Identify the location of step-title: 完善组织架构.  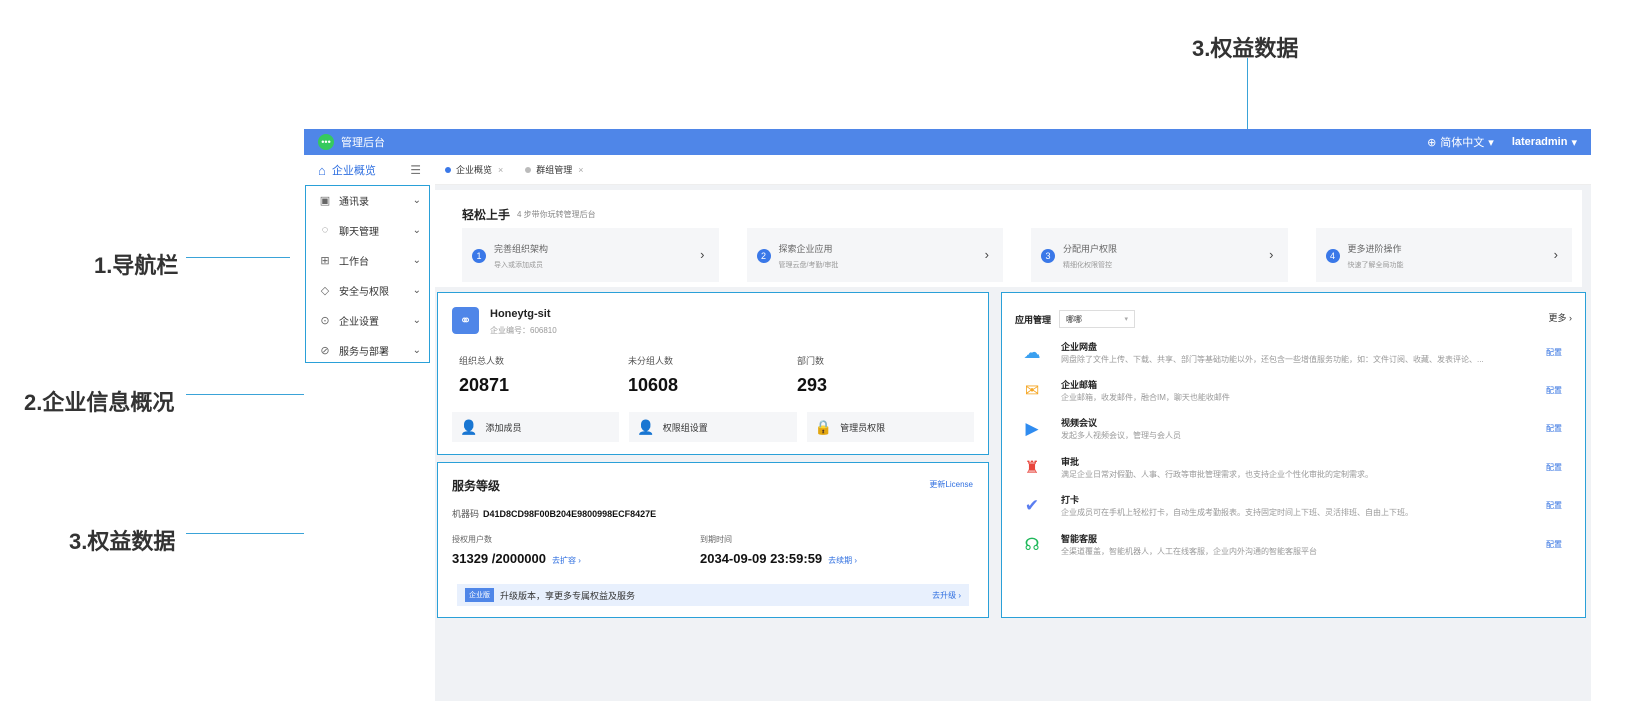
(521, 249).